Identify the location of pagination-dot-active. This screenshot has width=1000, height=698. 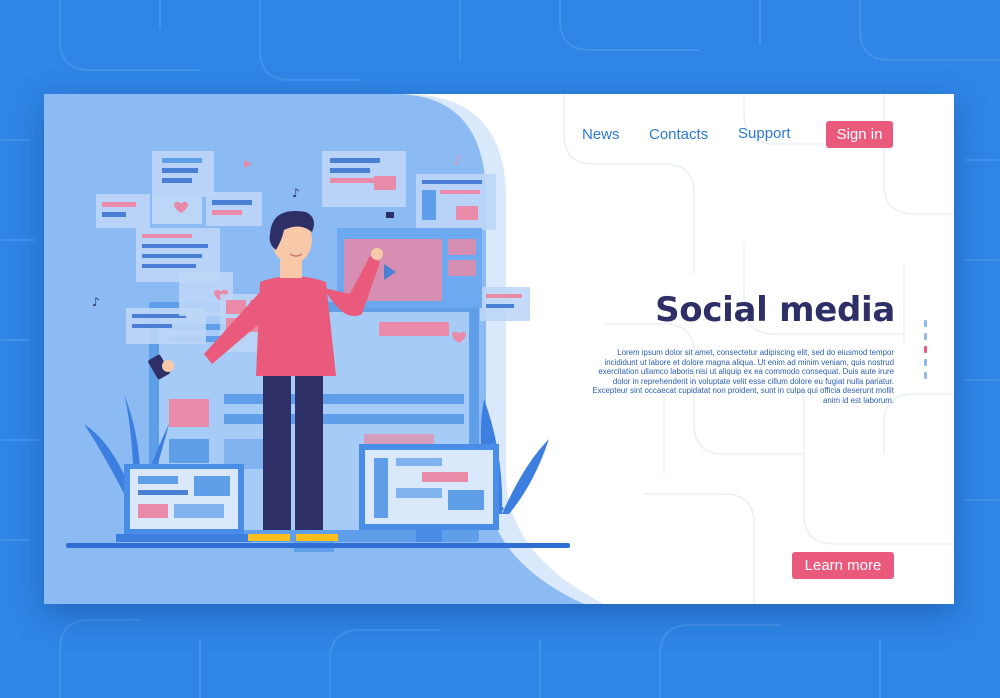
(925, 349).